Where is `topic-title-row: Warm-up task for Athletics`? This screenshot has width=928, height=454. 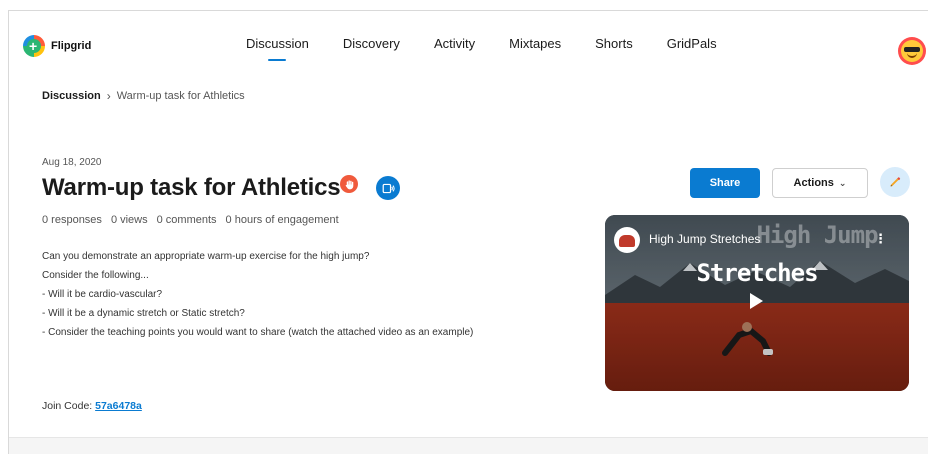
topic-title-row: Warm-up task for Athletics is located at coordinates (221, 188).